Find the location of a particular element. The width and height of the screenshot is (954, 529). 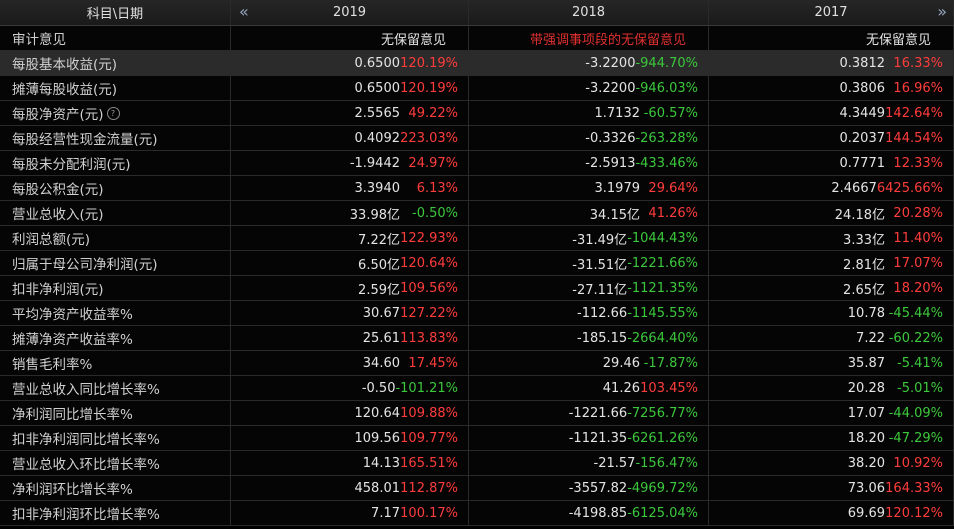

cell-value: -3.2200 is located at coordinates (610, 88).